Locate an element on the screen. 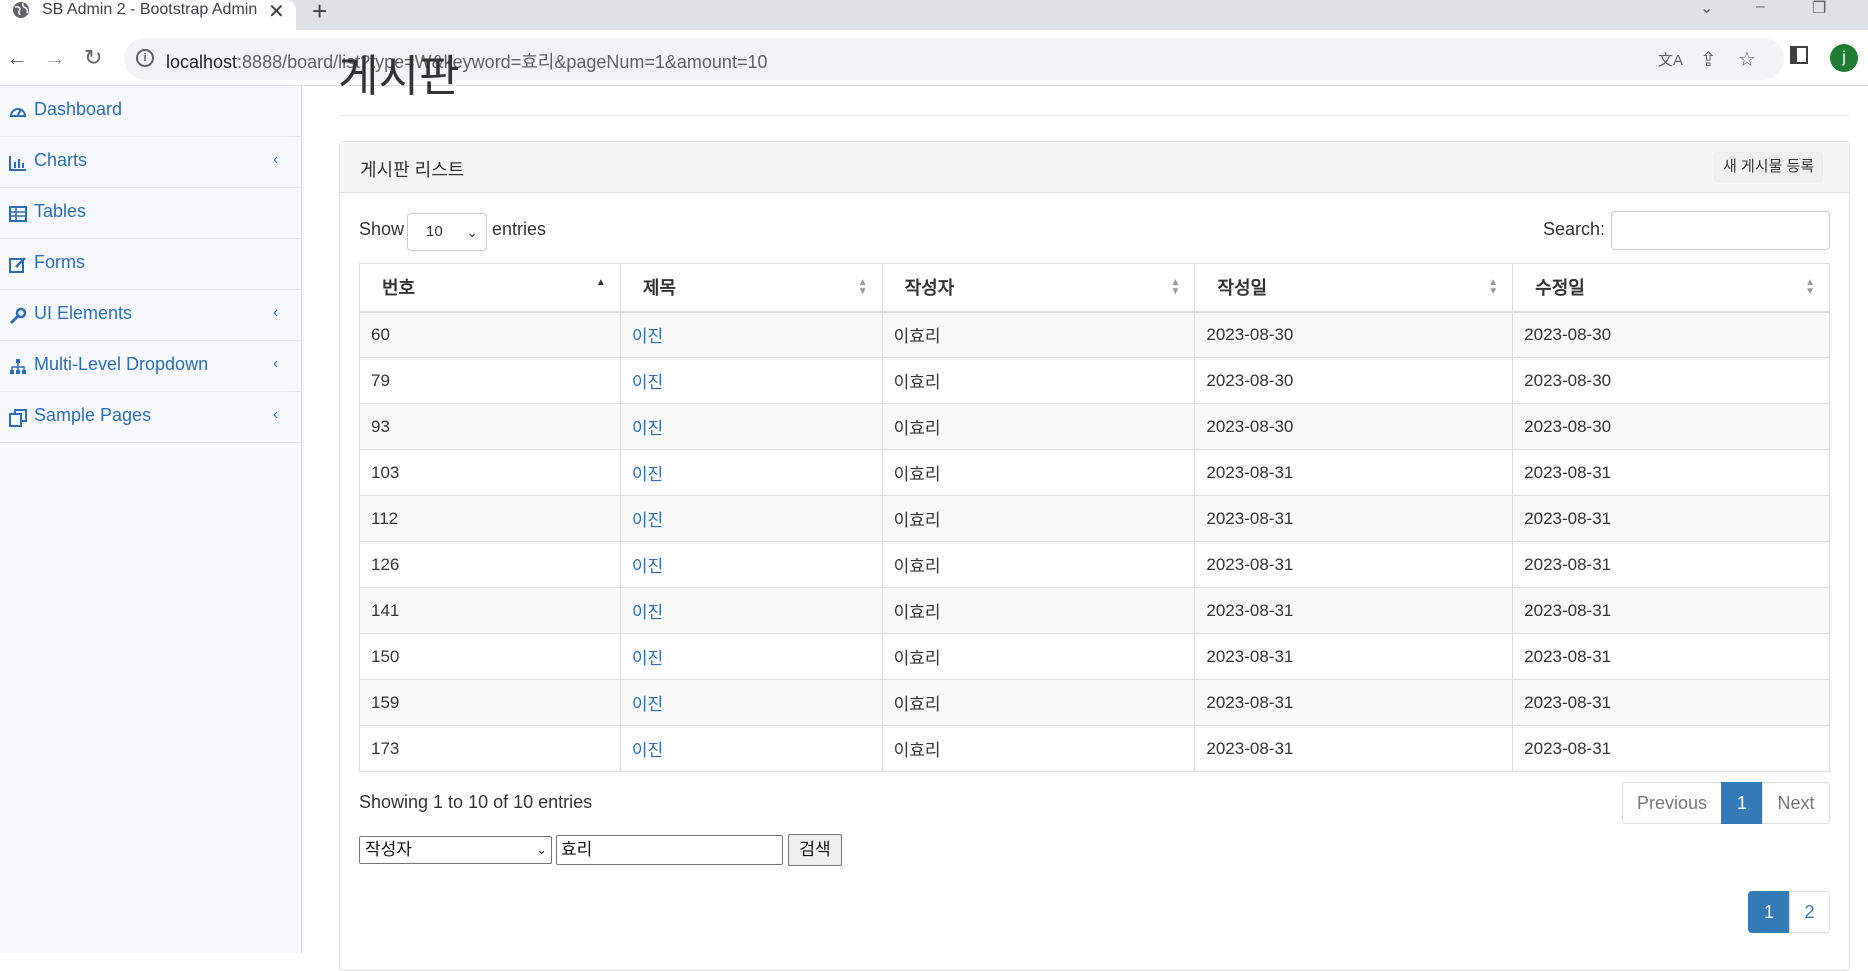 This screenshot has height=971, width=1868. cell-title: 이진 is located at coordinates (751, 472).